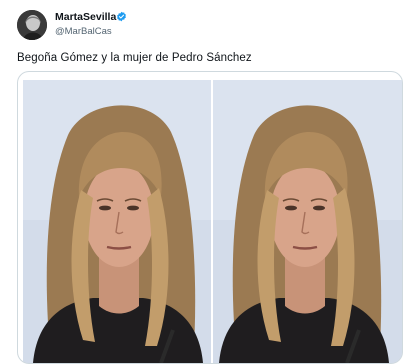 The image size is (419, 364). I want to click on author-name: MartaSevilla, so click(85, 17).